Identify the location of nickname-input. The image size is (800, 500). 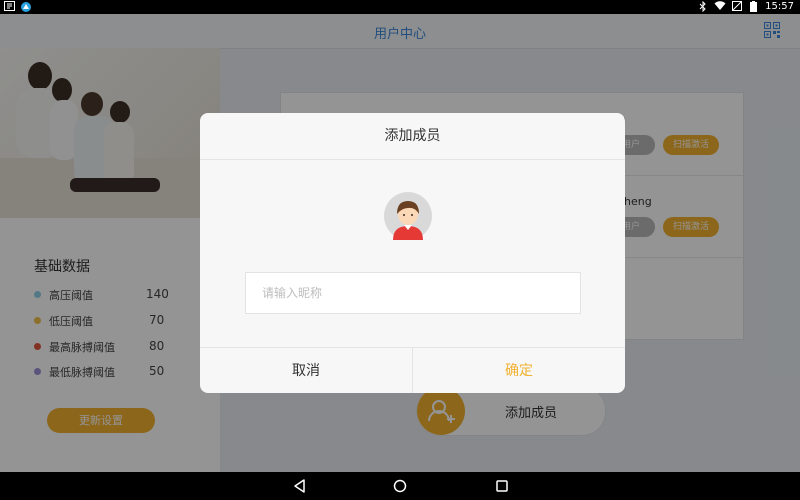
(413, 293).